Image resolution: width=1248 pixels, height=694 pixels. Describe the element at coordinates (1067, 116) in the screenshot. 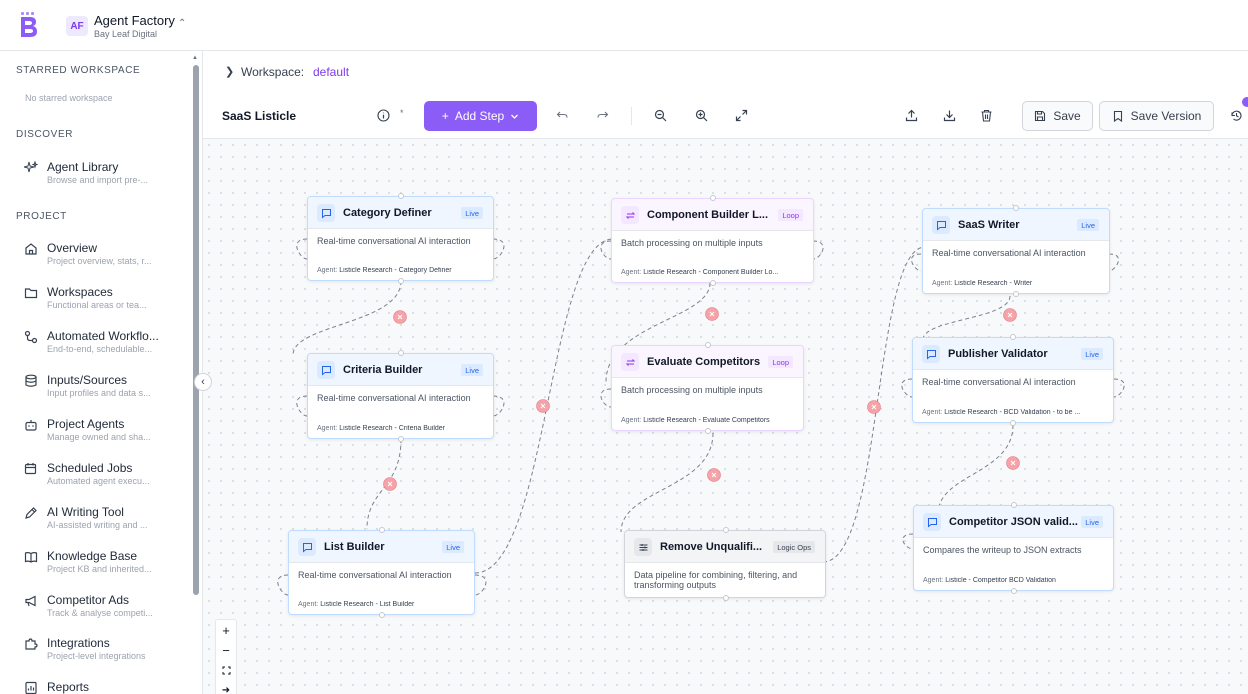

I see `save-label: Save` at that location.